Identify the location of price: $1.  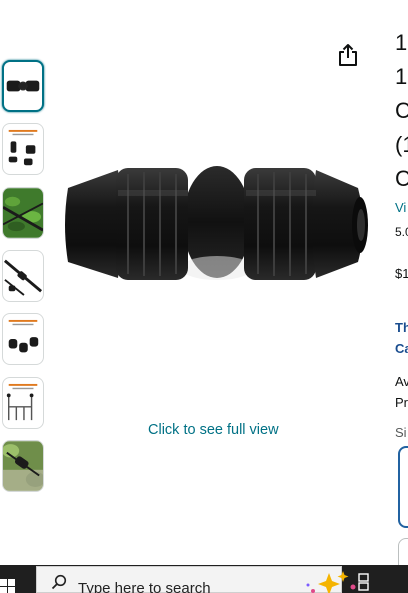
(401, 273).